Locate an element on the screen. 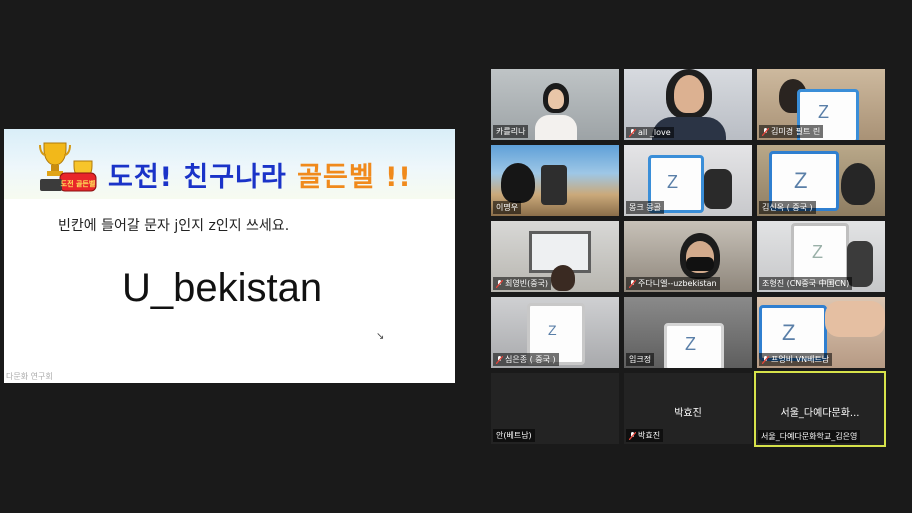 The width and height of the screenshot is (912, 513). participant-tile: 최영빈(중국) is located at coordinates (555, 256).